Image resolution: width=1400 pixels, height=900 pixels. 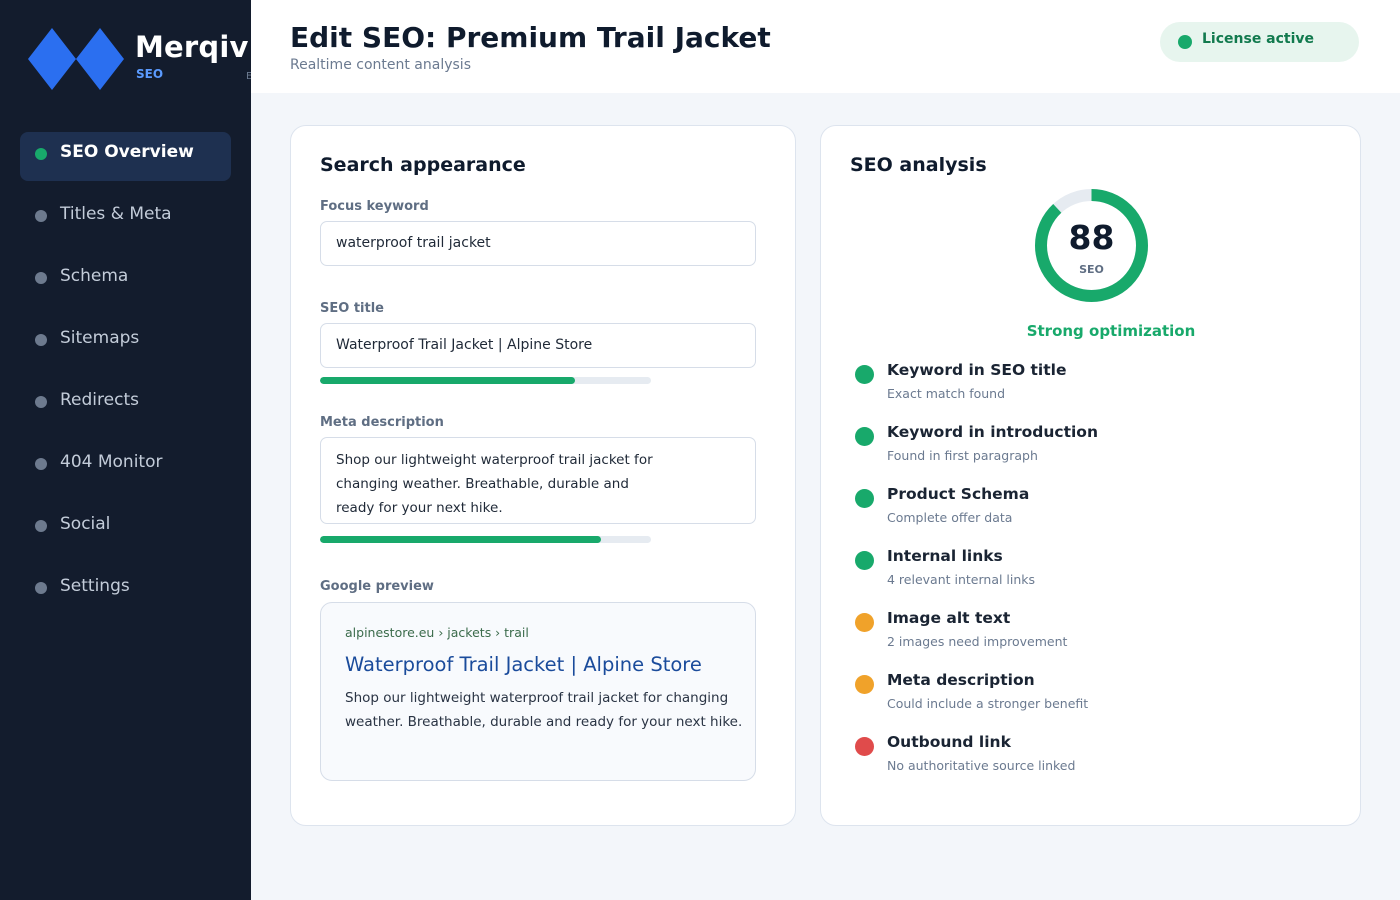 I want to click on brand-name: Merqivi, so click(x=193, y=47).